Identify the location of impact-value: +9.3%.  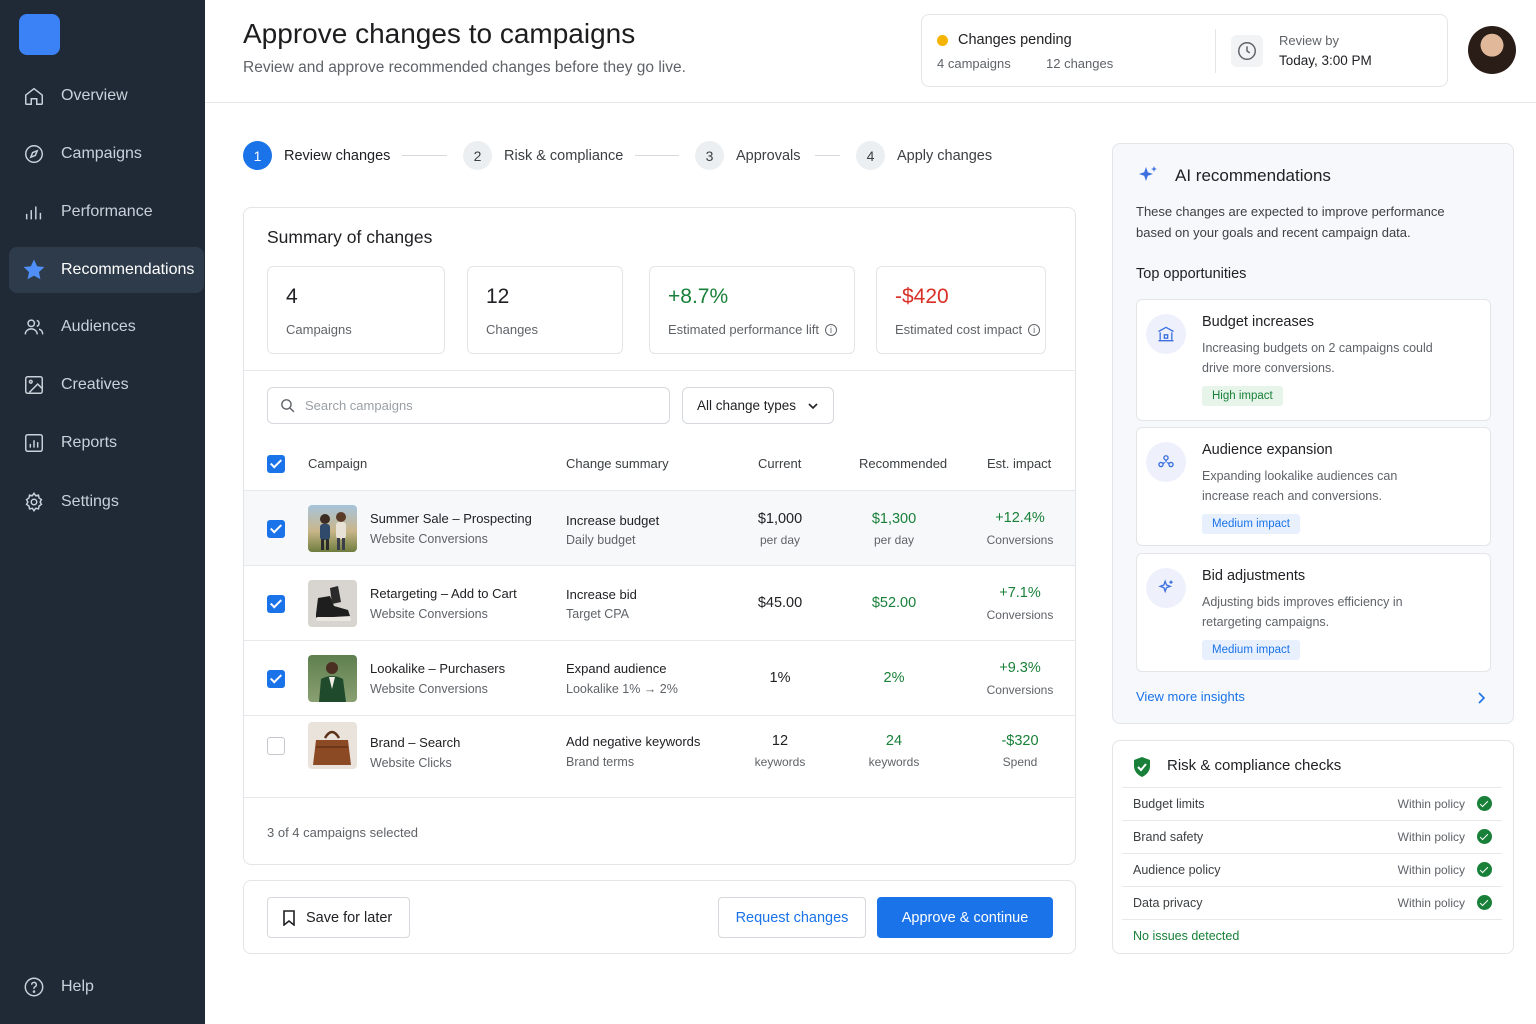
(1020, 668).